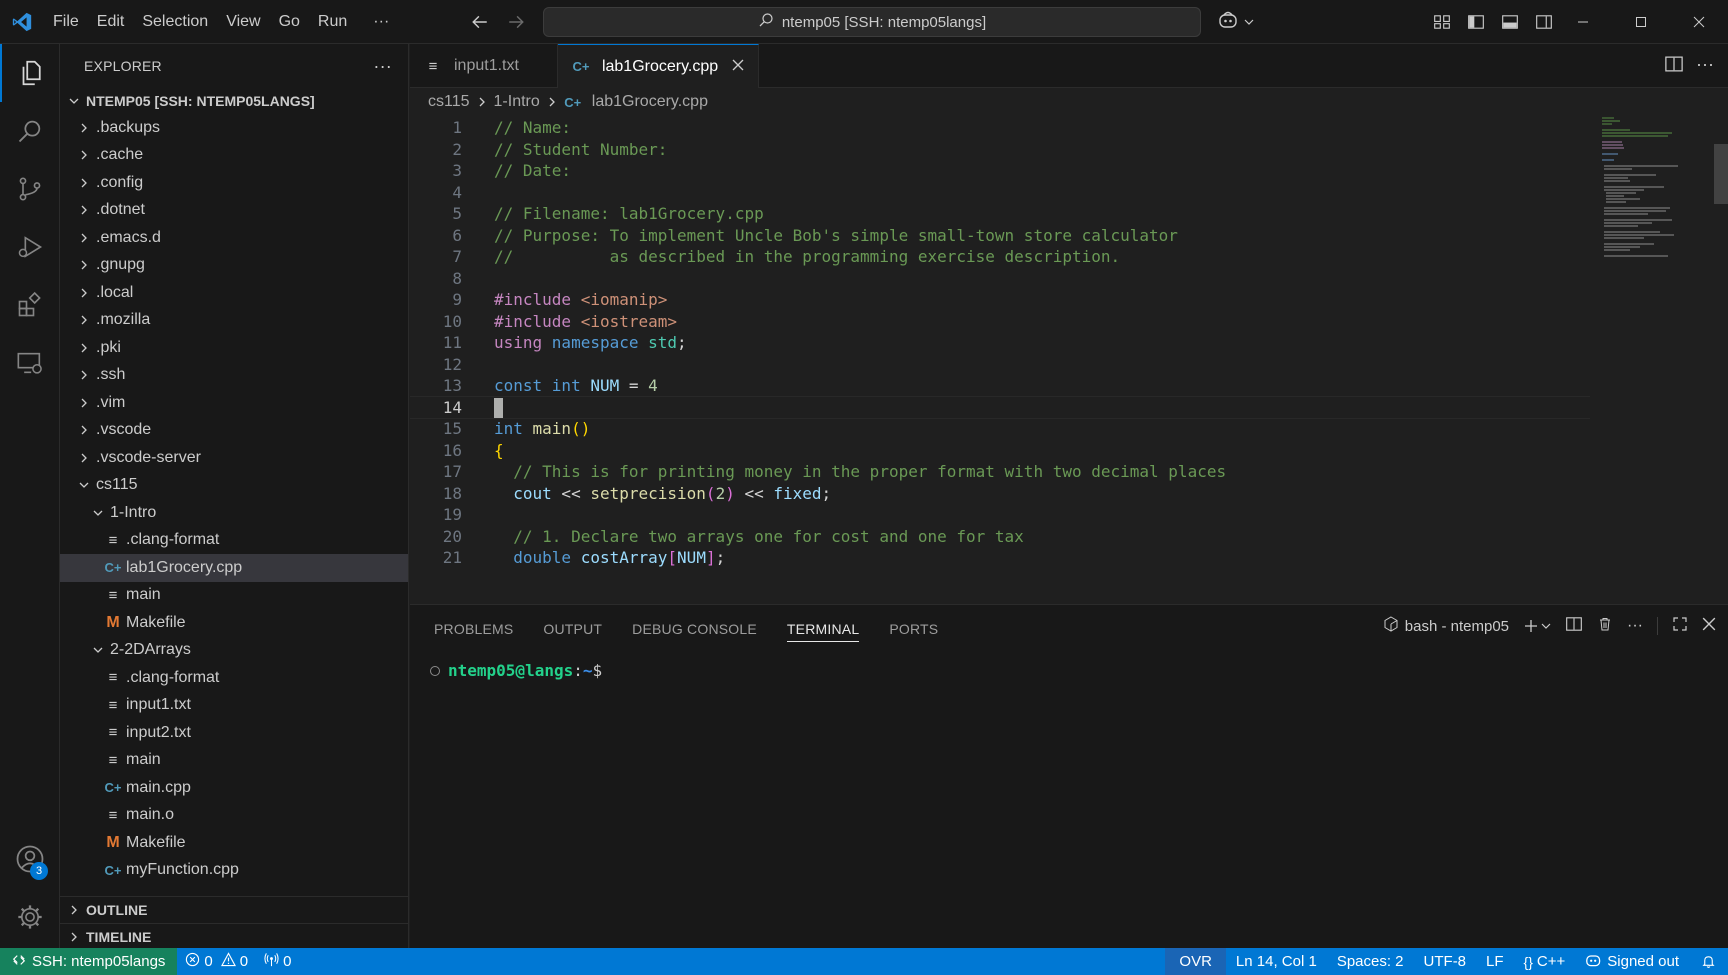  What do you see at coordinates (1632, 961) in the screenshot?
I see `copilot-status: Signed out` at bounding box center [1632, 961].